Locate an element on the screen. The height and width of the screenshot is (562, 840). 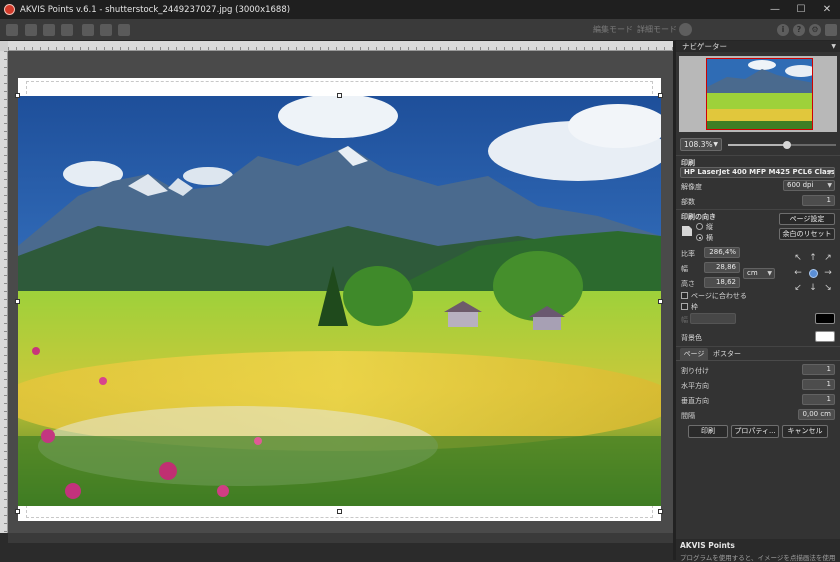
minimize-button: — is located at coordinates (775, 9).